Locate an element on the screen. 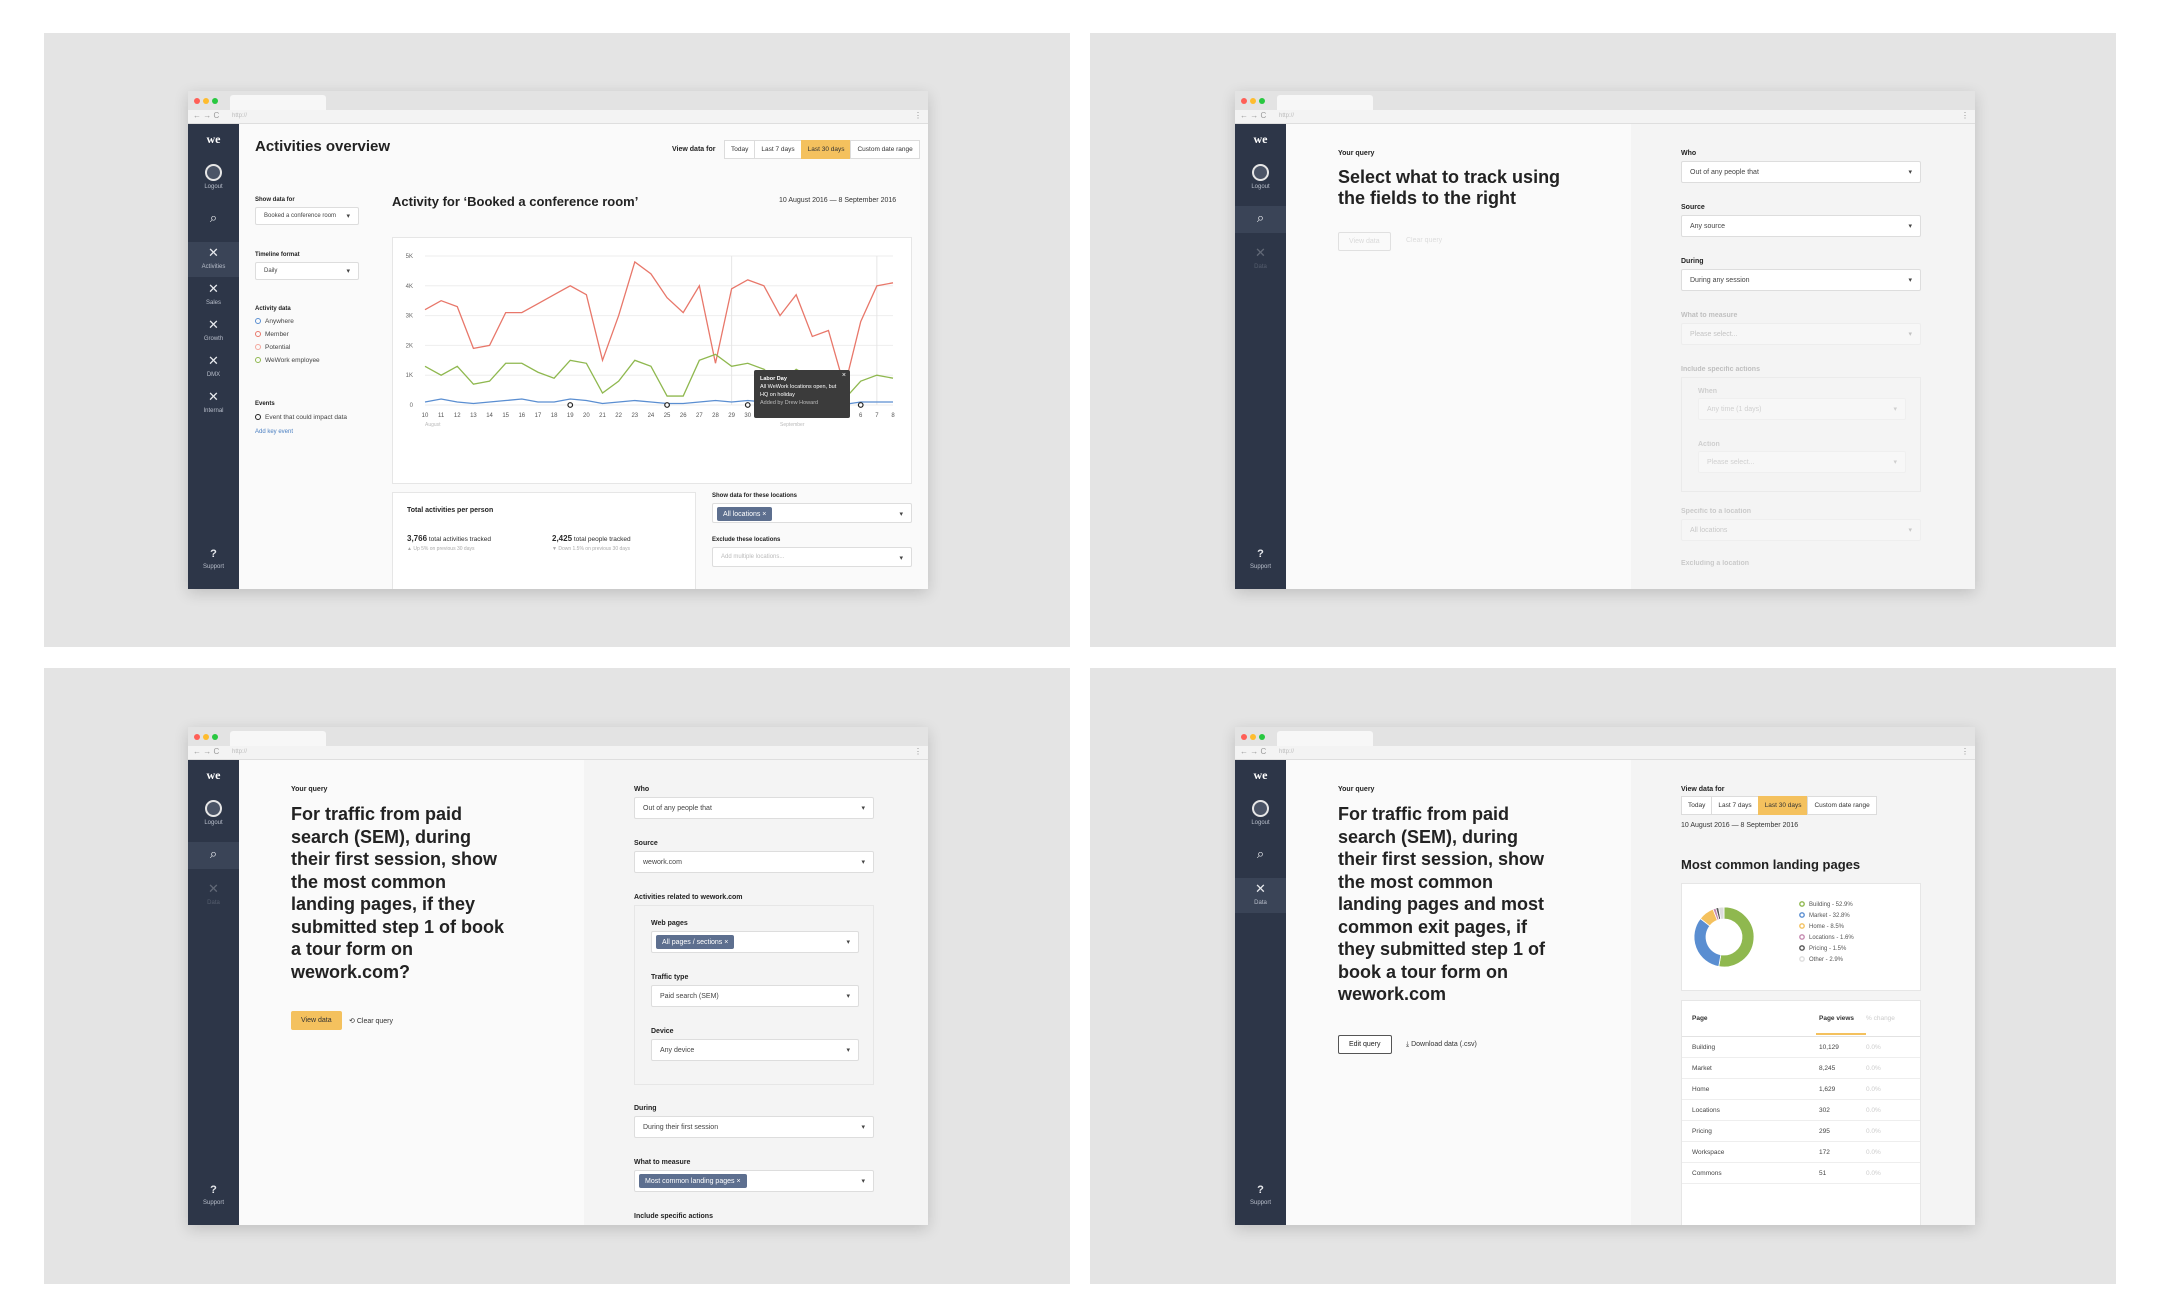 This screenshot has width=2168, height=1304. traffic-type-select: Paid search (SEM) ▾ is located at coordinates (755, 996).